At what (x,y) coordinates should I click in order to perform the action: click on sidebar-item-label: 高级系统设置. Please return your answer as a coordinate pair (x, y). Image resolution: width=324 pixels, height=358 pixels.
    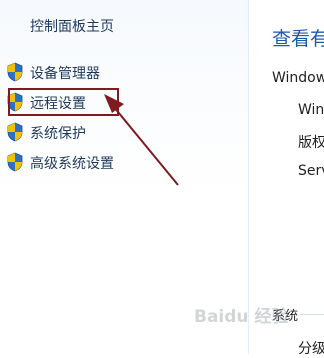
    Looking at the image, I should click on (72, 164).